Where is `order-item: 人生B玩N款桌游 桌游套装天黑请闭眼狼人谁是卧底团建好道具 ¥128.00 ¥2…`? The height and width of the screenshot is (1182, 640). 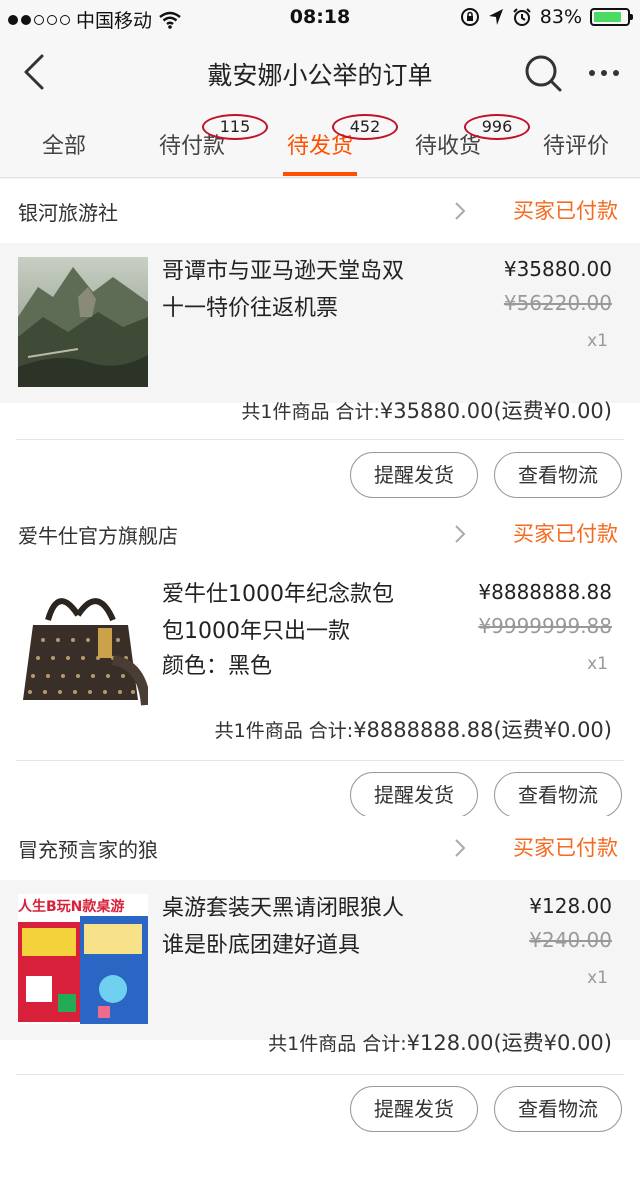
order-item: 人生B玩N款桌游 桌游套装天黑请闭眼狼人谁是卧底团建好道具 ¥128.00 ¥2… is located at coordinates (320, 960).